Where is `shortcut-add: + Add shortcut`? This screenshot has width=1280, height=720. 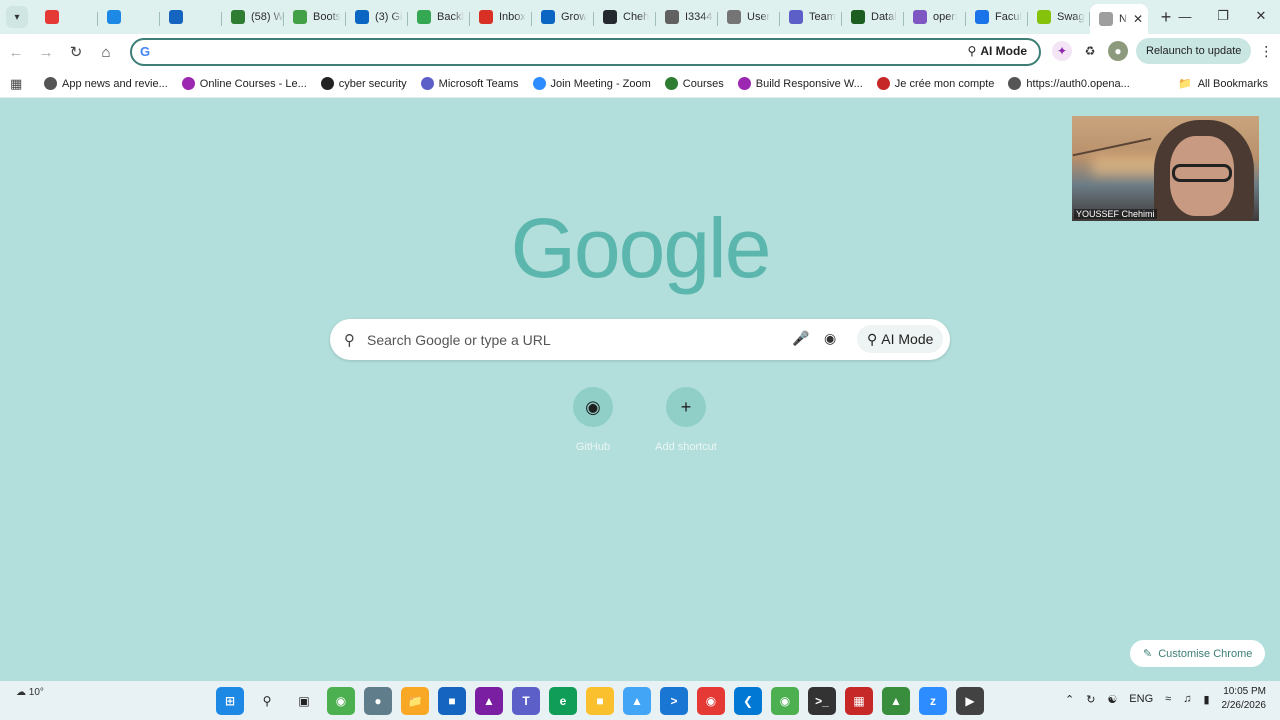 shortcut-add: + Add shortcut is located at coordinates (686, 420).